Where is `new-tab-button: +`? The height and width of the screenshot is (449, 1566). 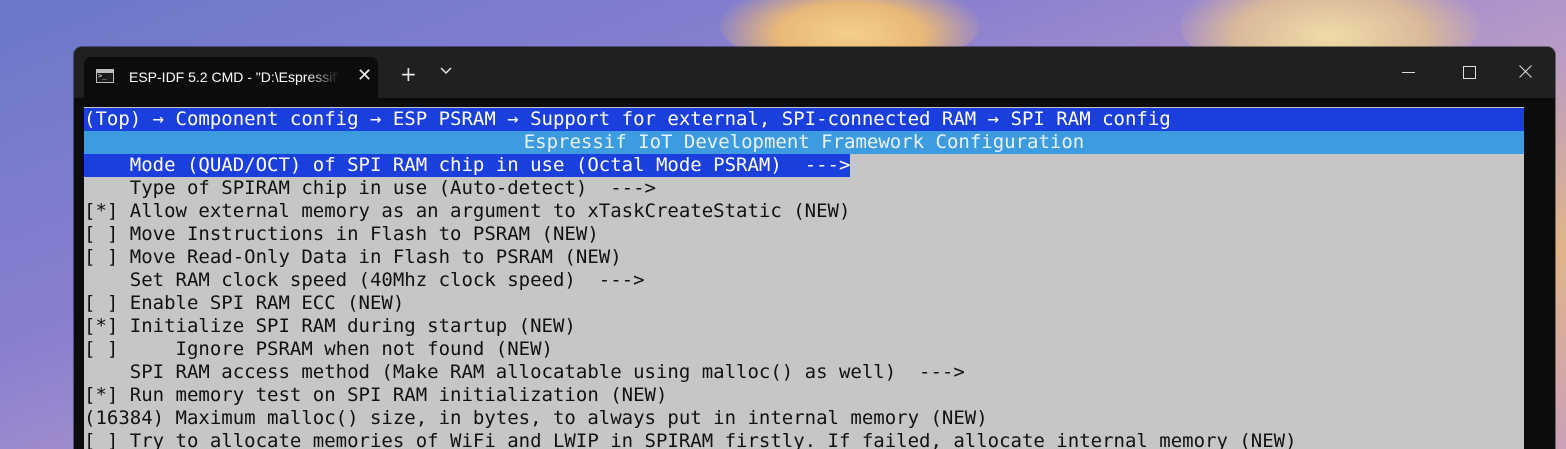 new-tab-button: + is located at coordinates (408, 74).